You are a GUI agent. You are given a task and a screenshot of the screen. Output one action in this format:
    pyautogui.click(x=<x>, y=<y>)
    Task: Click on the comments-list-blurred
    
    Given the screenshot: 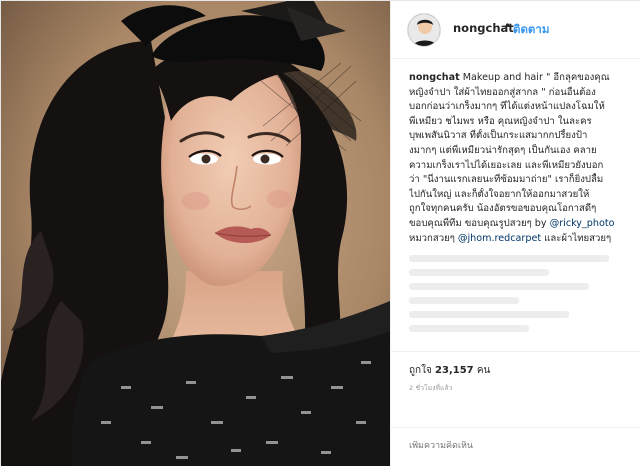 What is the action you would take?
    pyautogui.click(x=521, y=297)
    